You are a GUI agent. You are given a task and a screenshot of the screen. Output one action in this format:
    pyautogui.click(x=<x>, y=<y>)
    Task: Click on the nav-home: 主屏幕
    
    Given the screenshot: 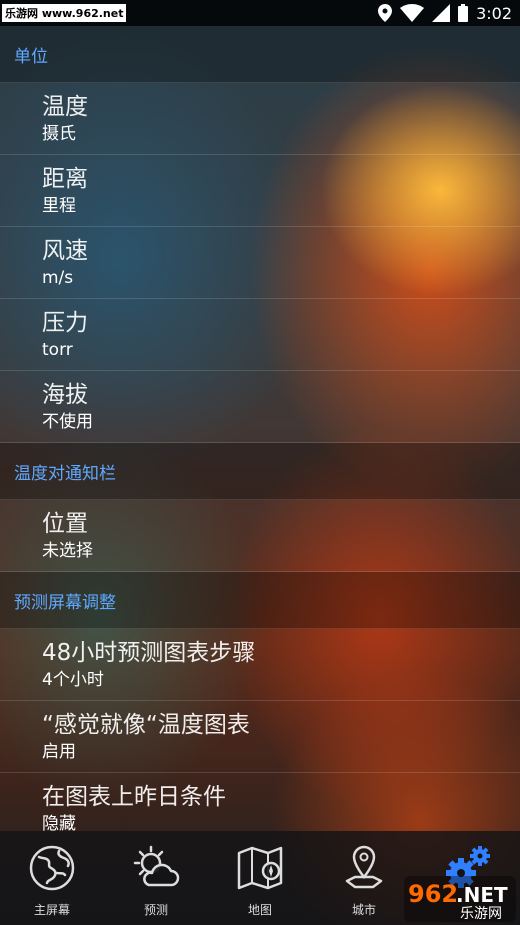 What is the action you would take?
    pyautogui.click(x=52, y=878)
    